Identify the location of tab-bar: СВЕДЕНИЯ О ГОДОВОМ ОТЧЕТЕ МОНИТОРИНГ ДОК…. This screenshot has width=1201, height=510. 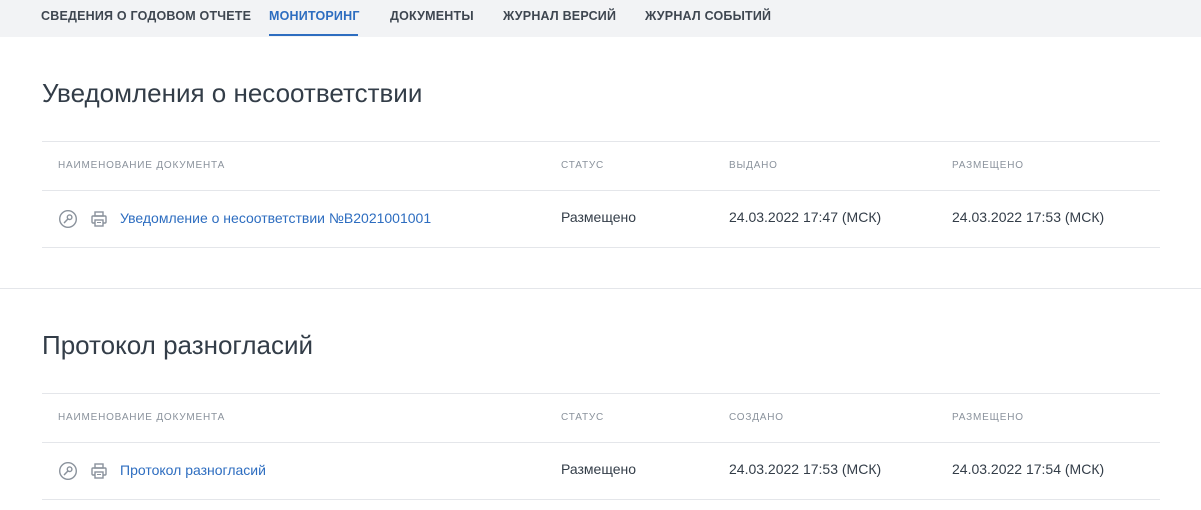
(600, 18).